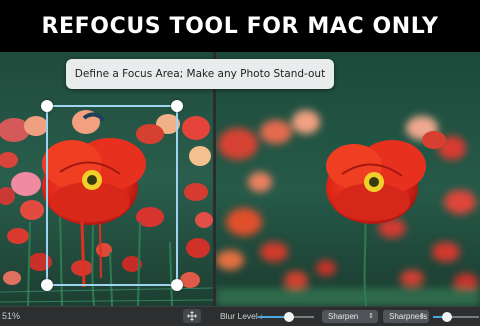  I want to click on move-arrows-icon, so click(192, 316).